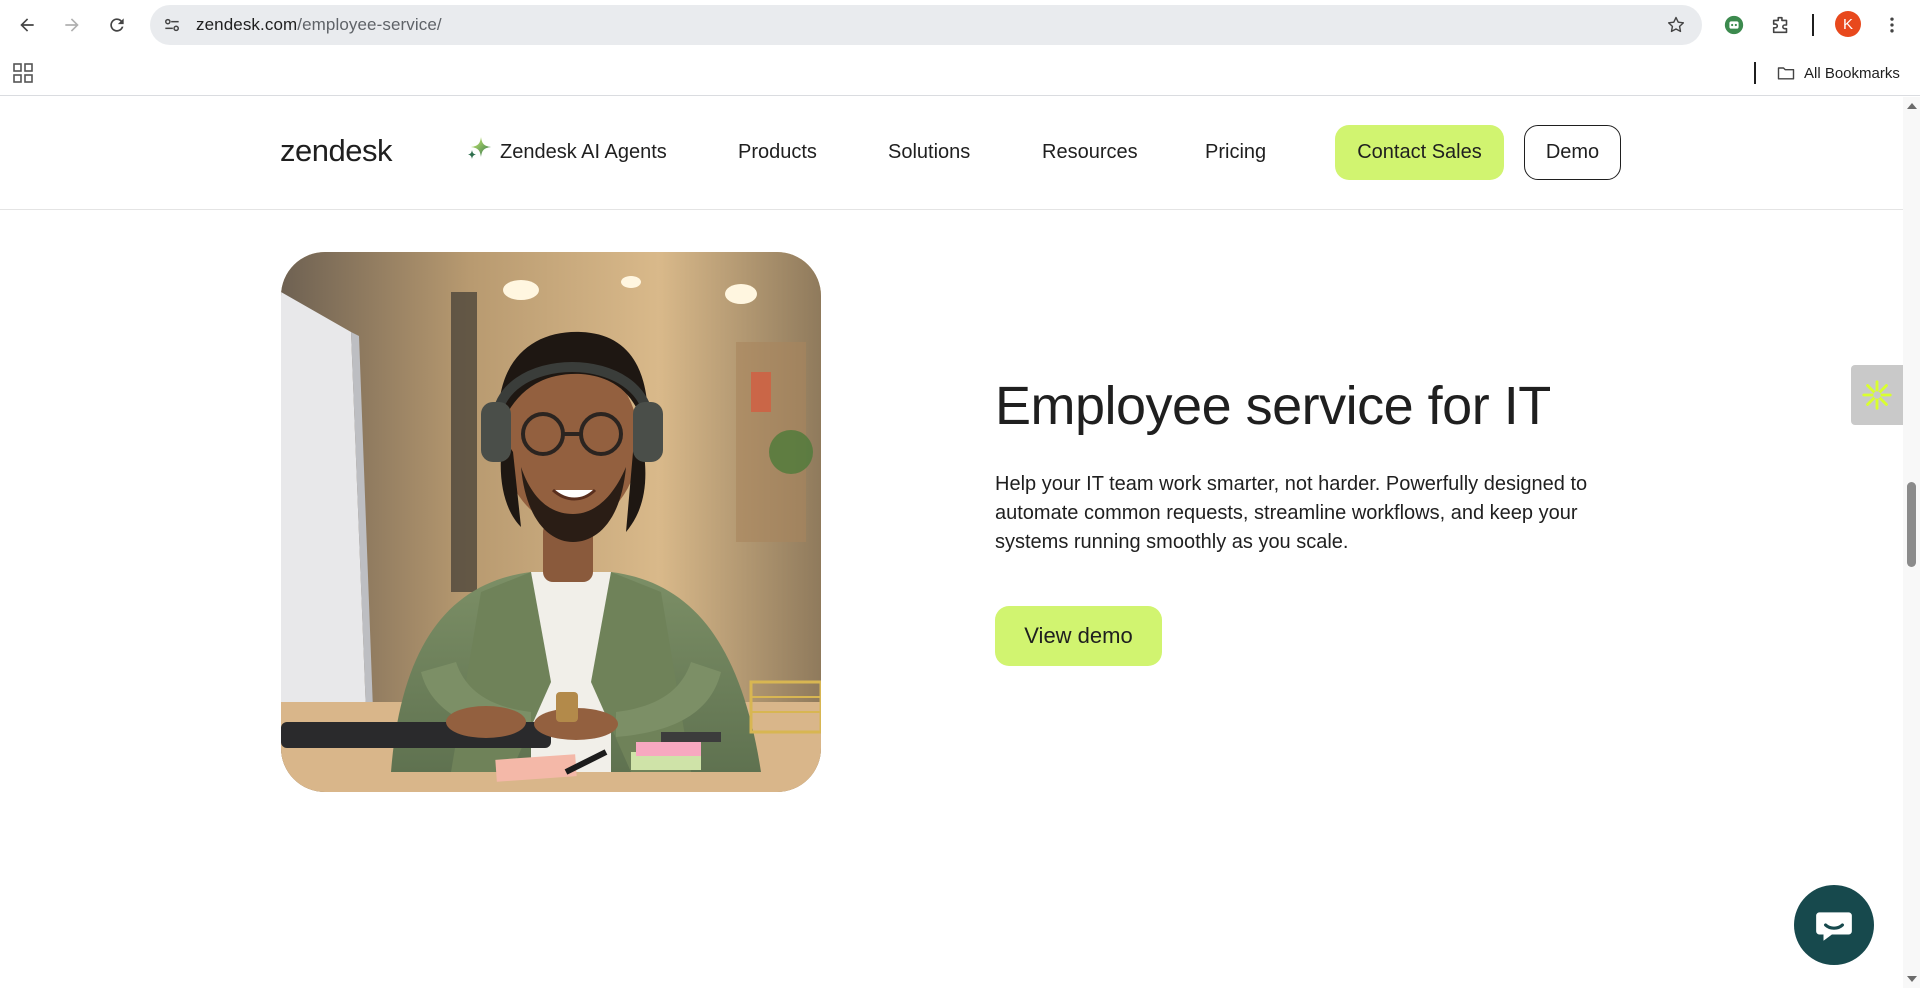 The height and width of the screenshot is (988, 1920). I want to click on forward-button, so click(72, 25).